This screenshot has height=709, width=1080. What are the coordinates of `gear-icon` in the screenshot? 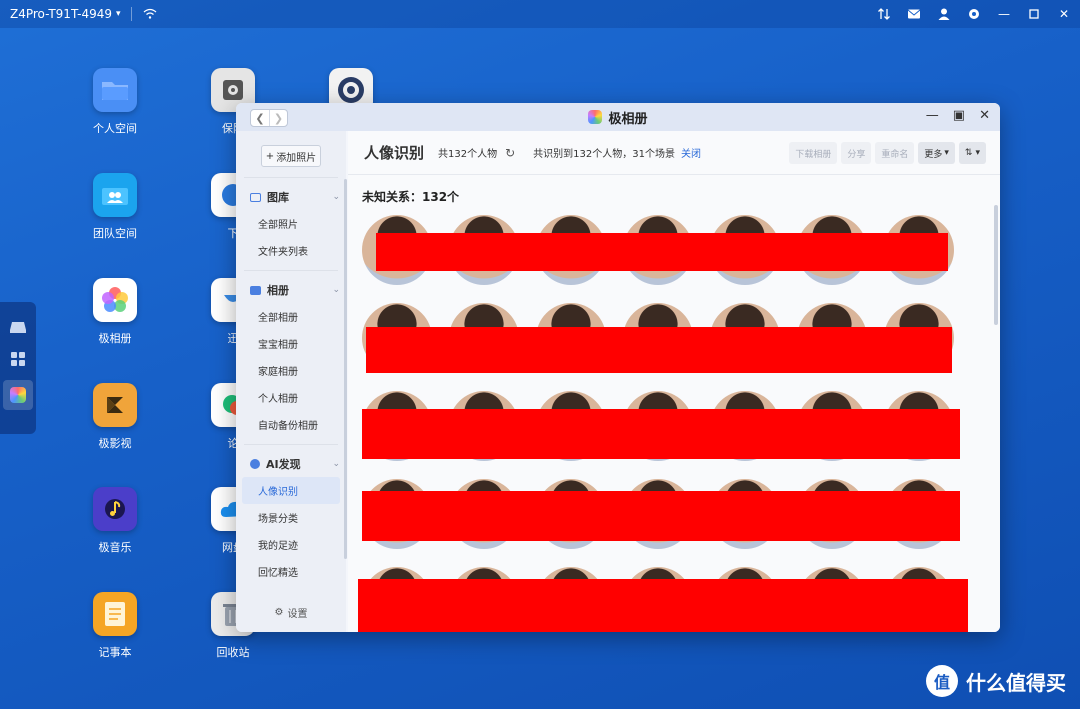 It's located at (974, 14).